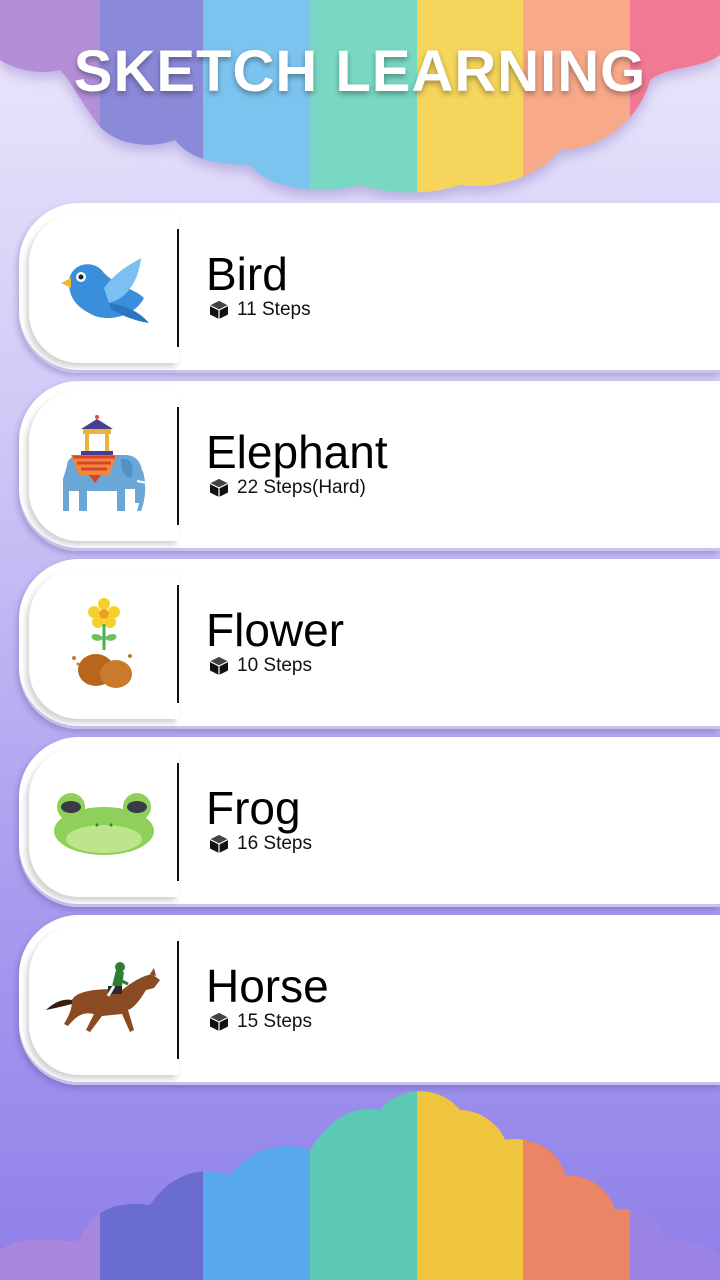 This screenshot has width=720, height=1280. What do you see at coordinates (102, 997) in the screenshot?
I see `horse-icon` at bounding box center [102, 997].